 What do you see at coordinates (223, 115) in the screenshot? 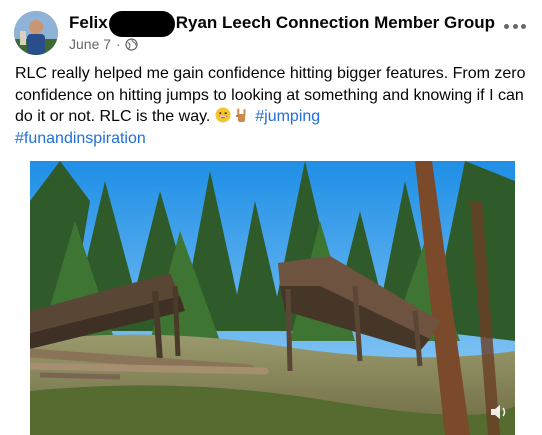
I see `grinning-face-emoji` at bounding box center [223, 115].